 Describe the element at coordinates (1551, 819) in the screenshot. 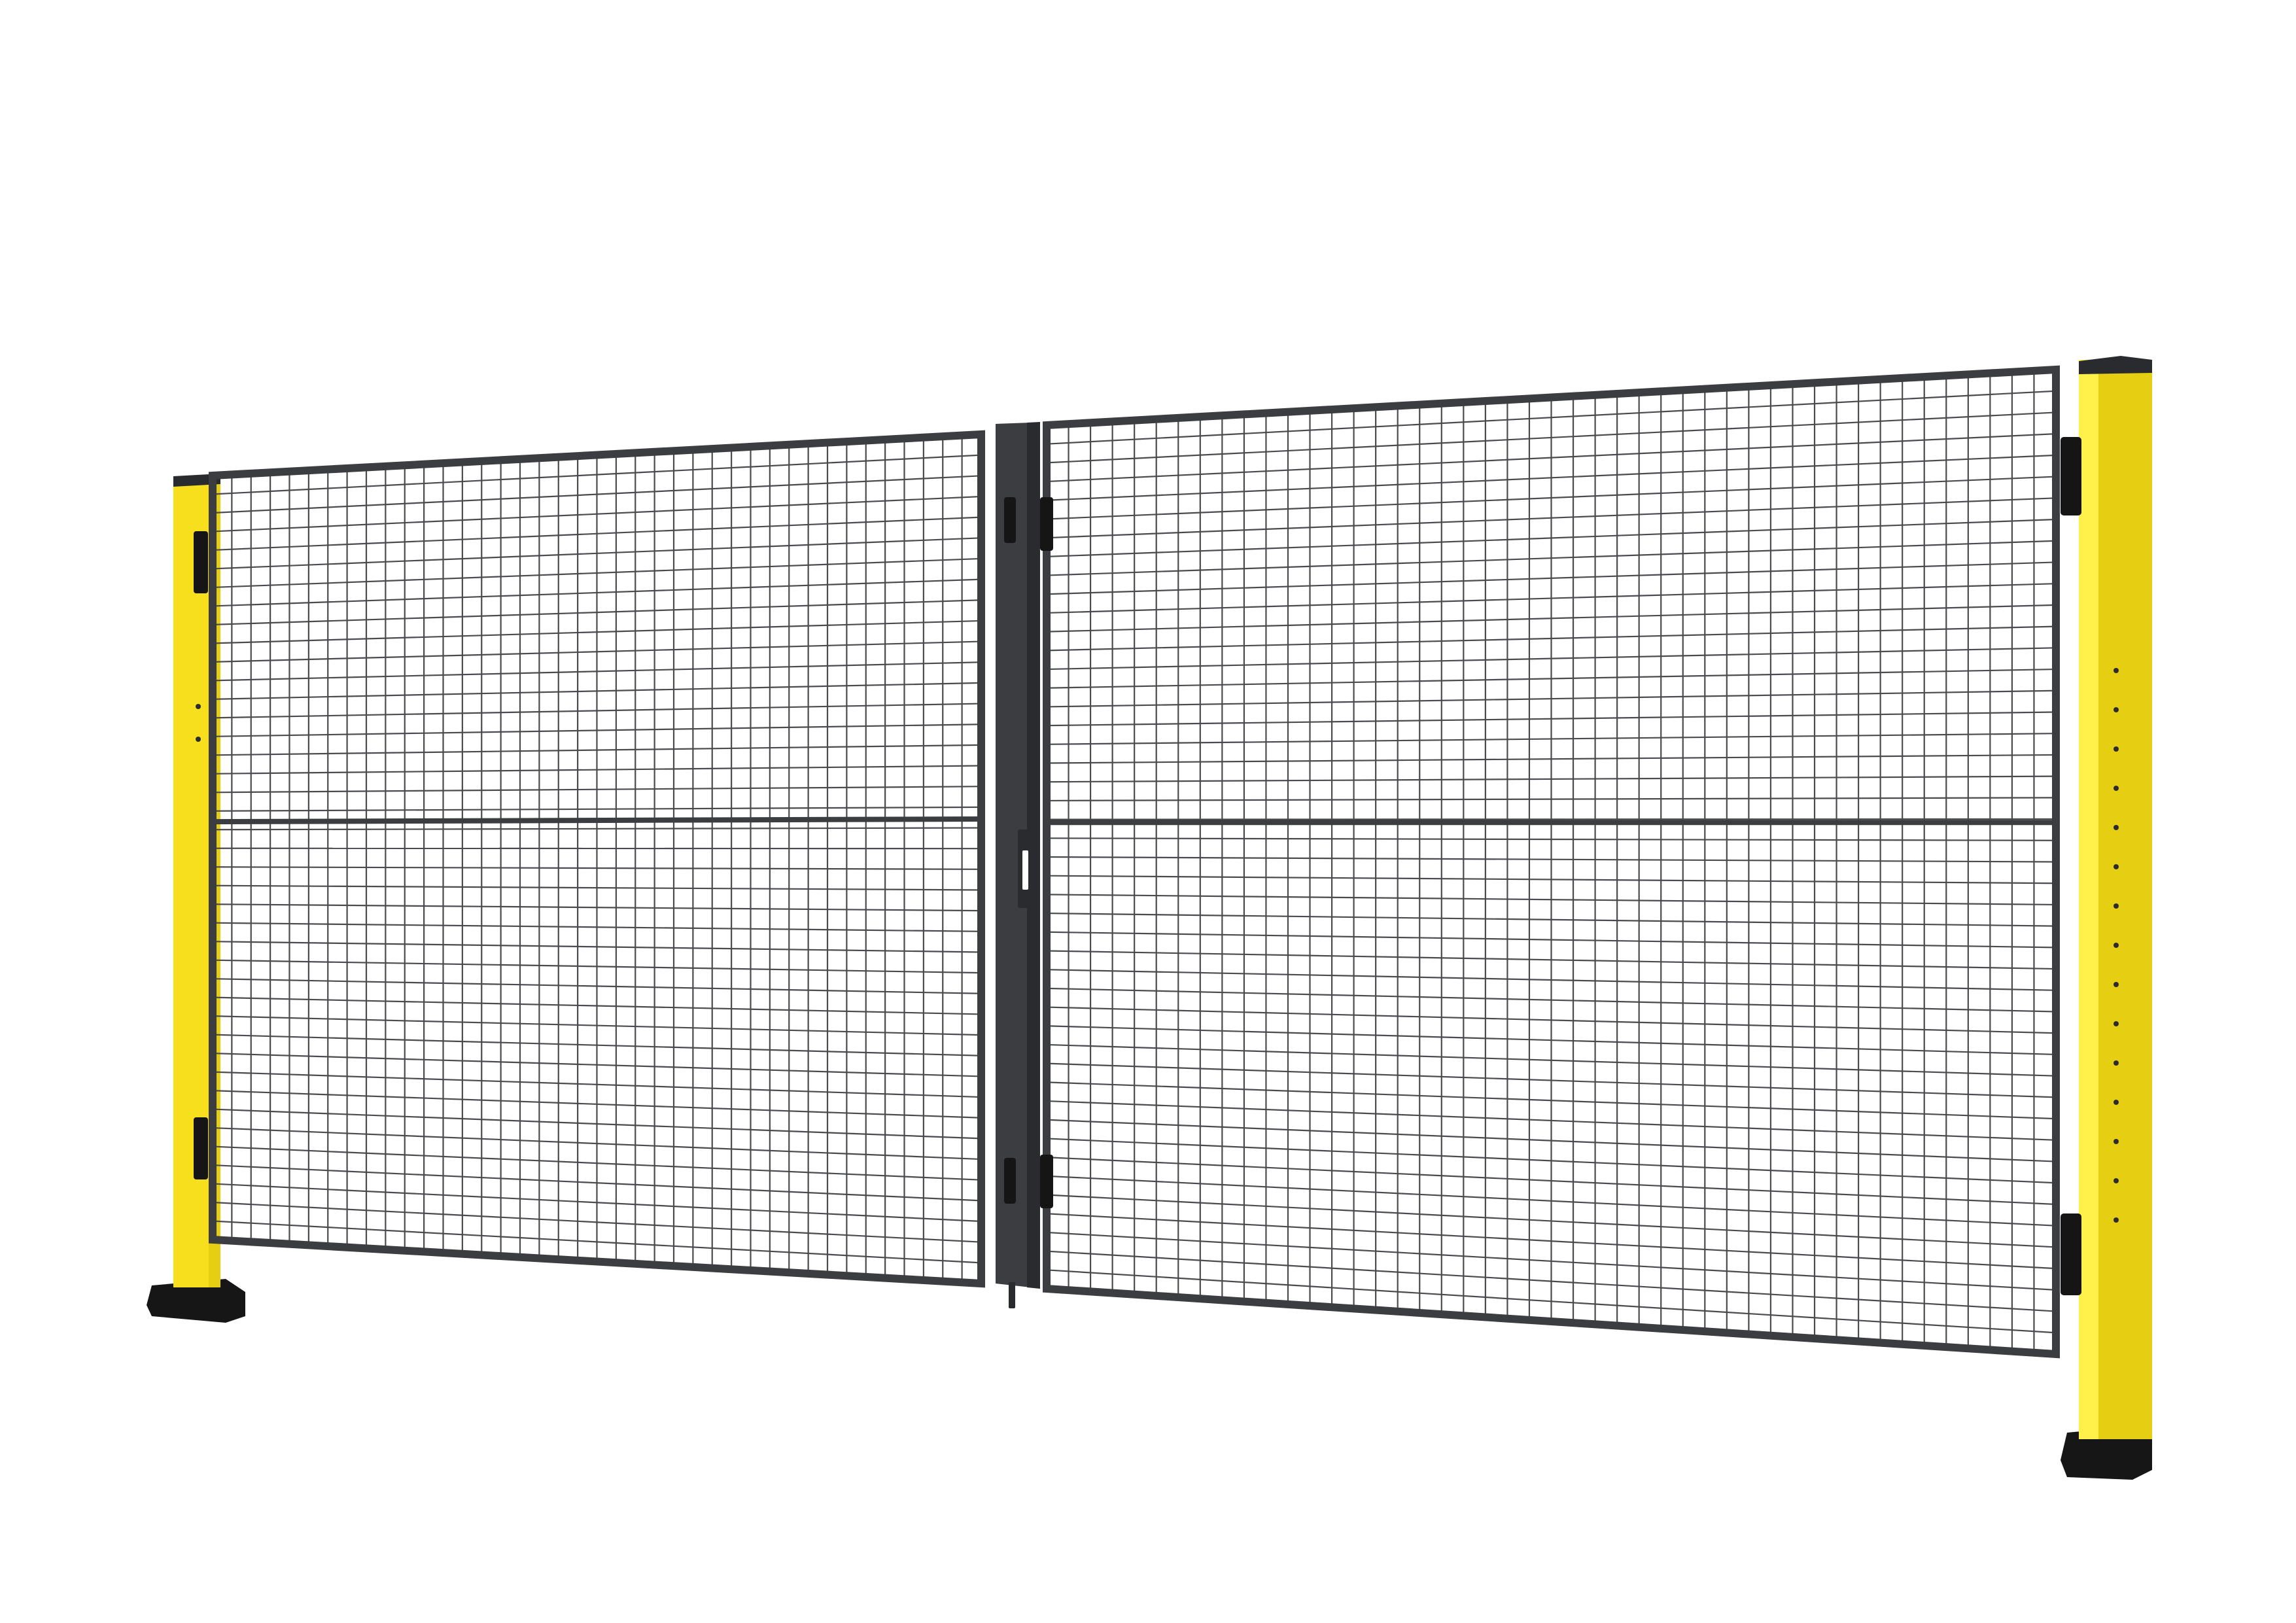

I see `mesh-wire` at that location.